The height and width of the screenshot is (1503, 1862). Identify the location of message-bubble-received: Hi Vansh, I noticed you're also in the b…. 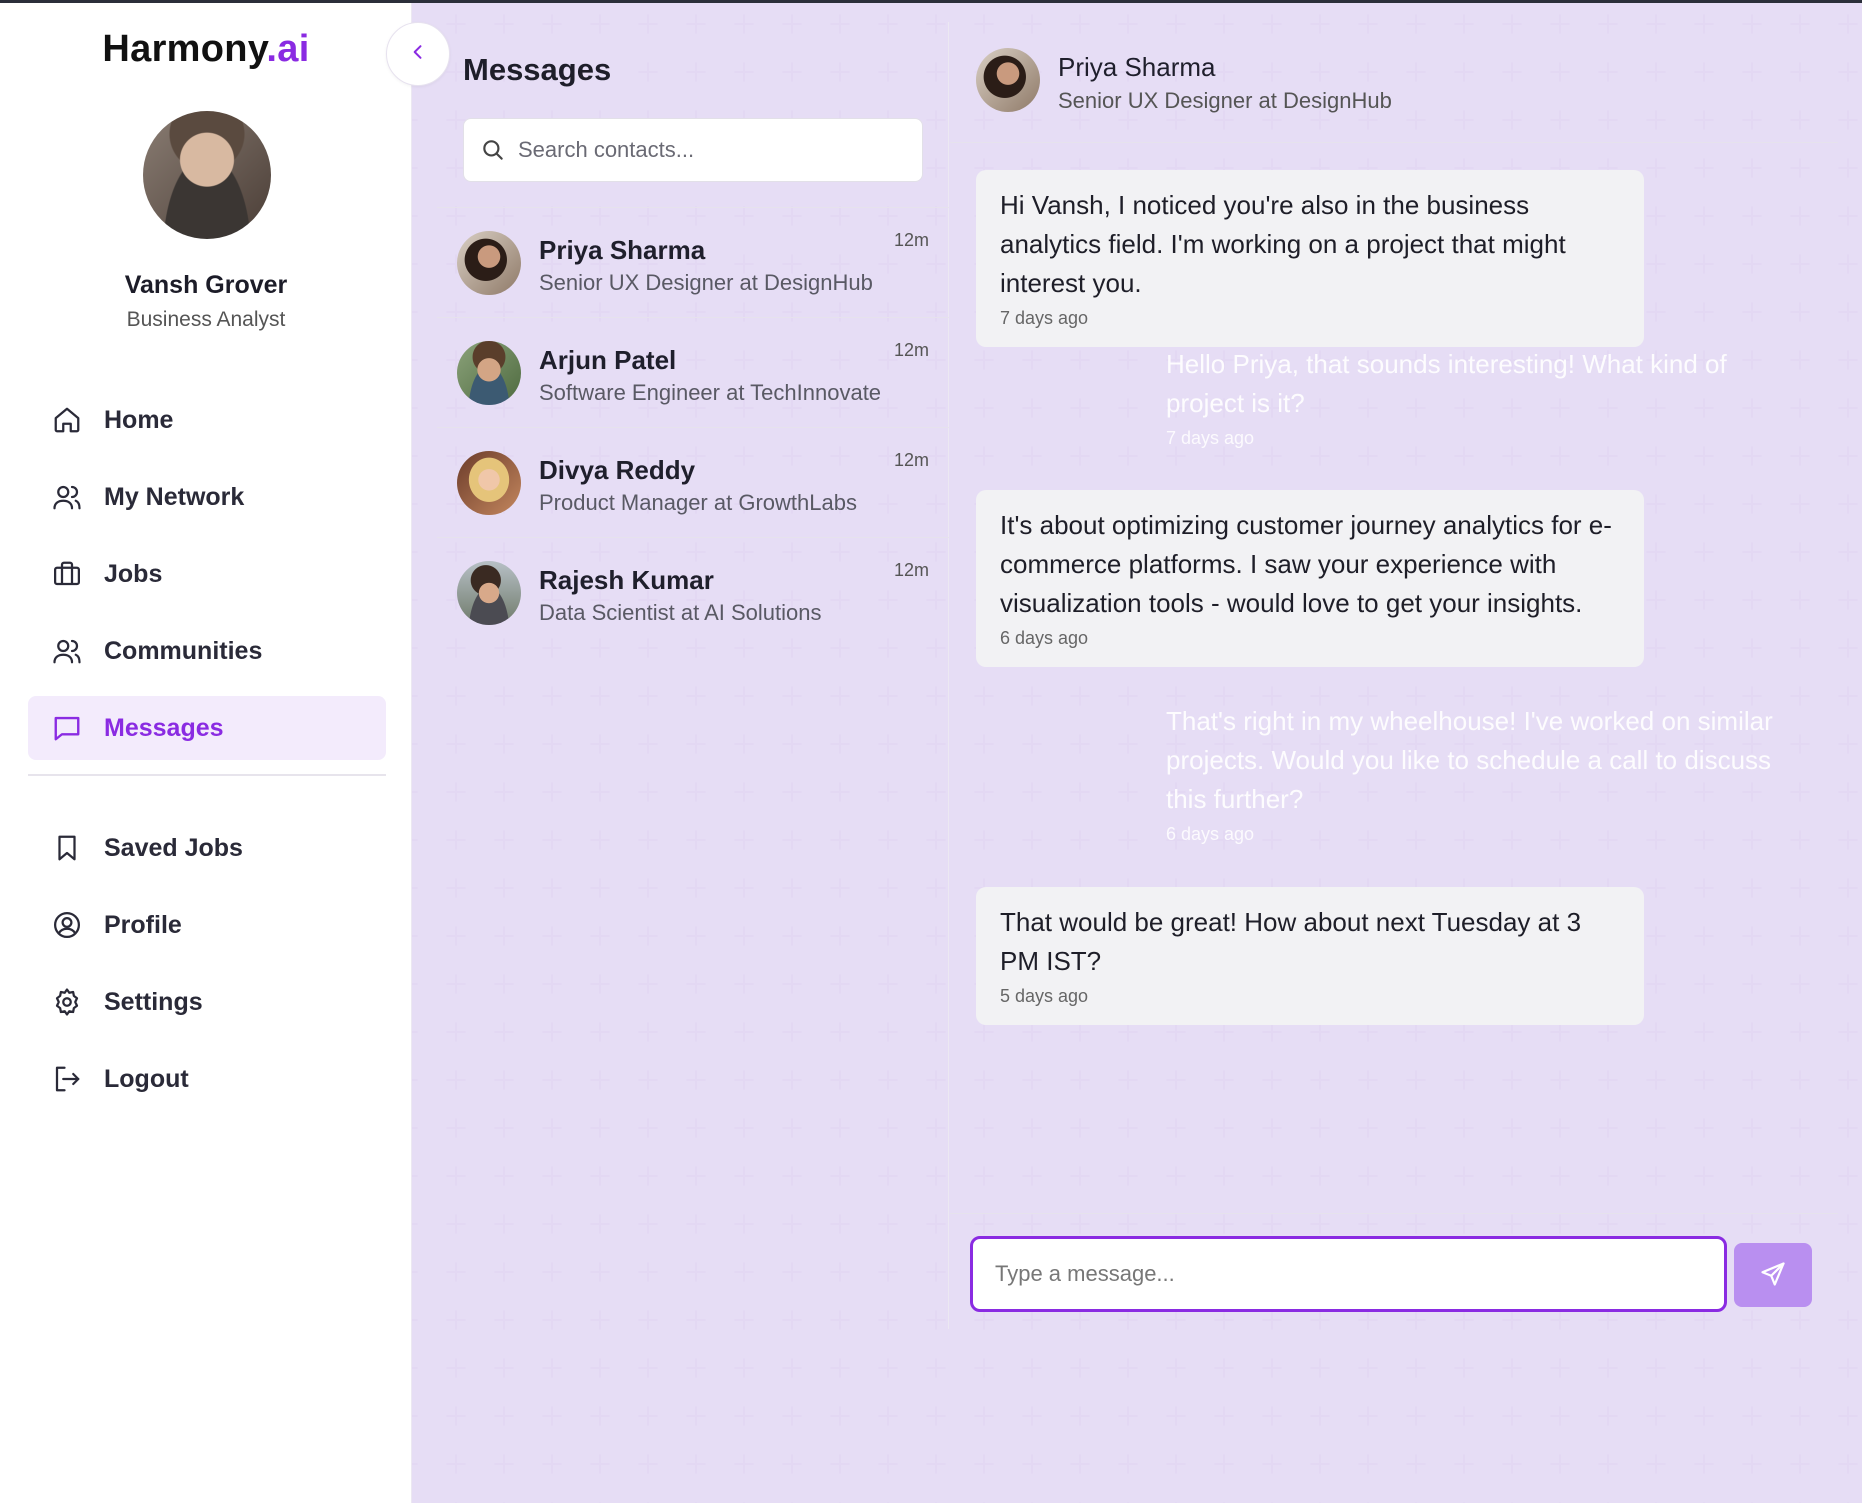
(1310, 258).